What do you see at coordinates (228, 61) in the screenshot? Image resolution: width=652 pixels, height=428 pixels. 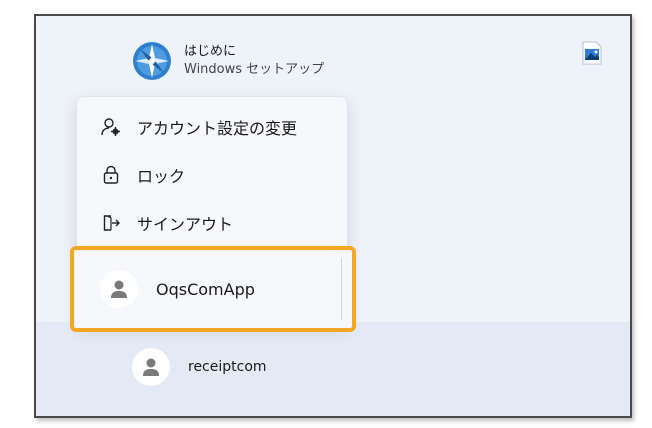 I see `app-entry-getting-started: はじめに Windows セットアップ` at bounding box center [228, 61].